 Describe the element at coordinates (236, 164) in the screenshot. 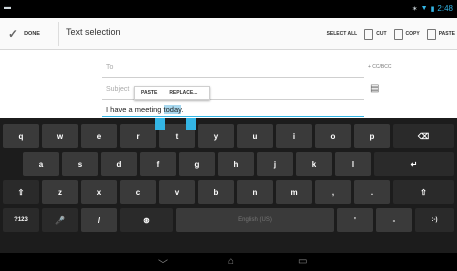

I see `key-h: h` at that location.